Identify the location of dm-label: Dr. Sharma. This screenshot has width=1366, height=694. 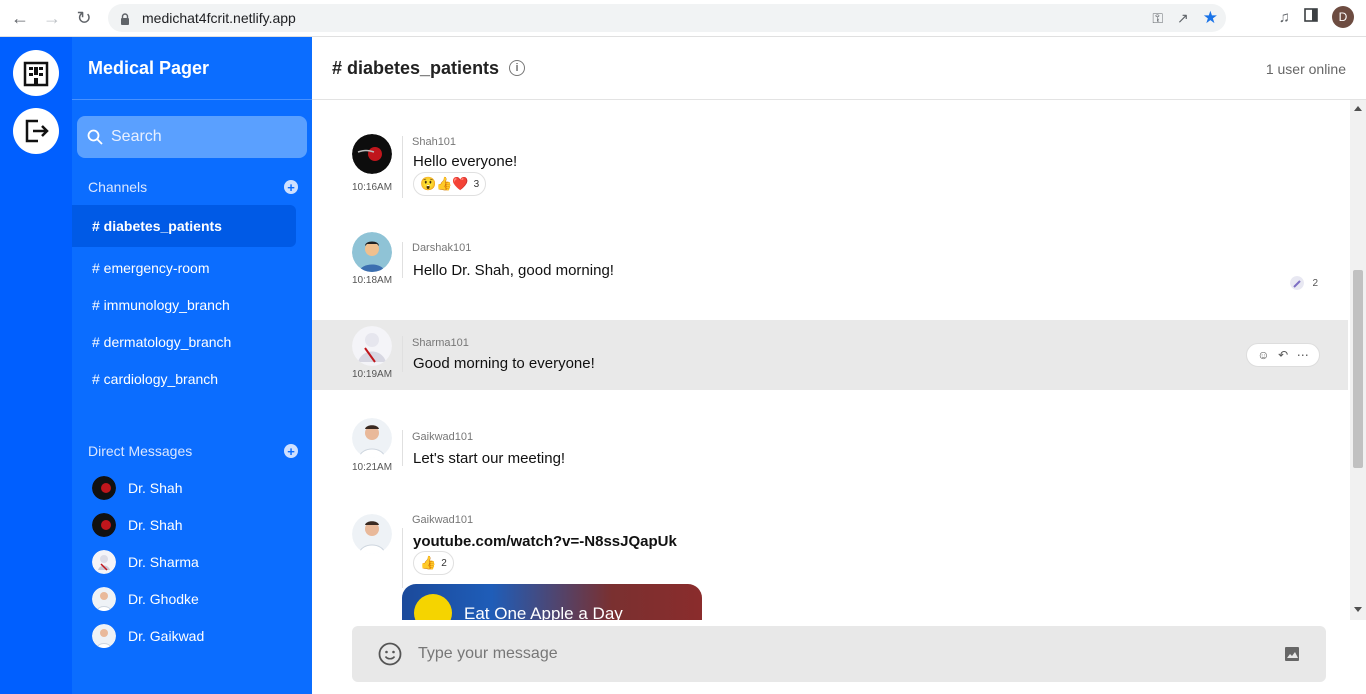
(163, 562).